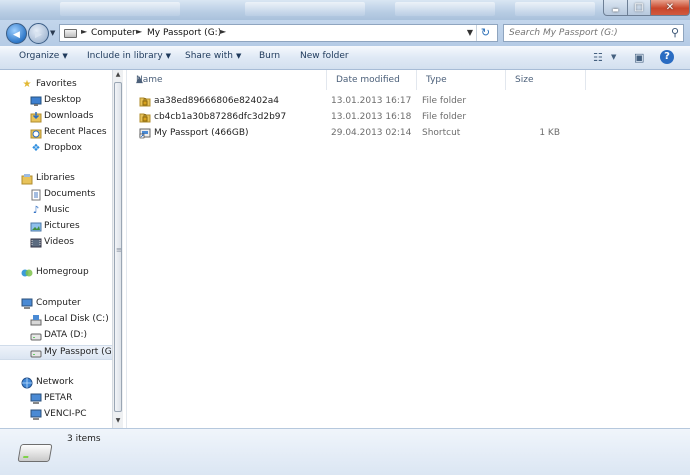  I want to click on sidebar-item-pictures: Pictures, so click(56, 227).